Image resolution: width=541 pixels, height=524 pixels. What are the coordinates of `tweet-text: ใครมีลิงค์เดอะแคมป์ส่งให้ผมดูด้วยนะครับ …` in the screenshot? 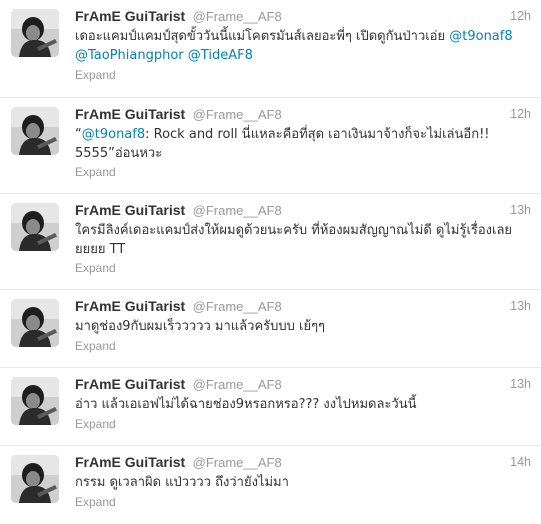 It's located at (294, 240).